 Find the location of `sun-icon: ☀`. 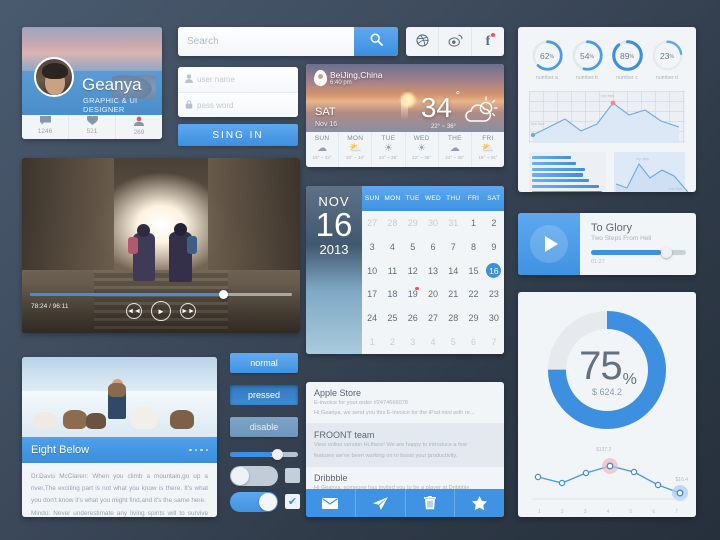

sun-icon: ☀ is located at coordinates (422, 148).